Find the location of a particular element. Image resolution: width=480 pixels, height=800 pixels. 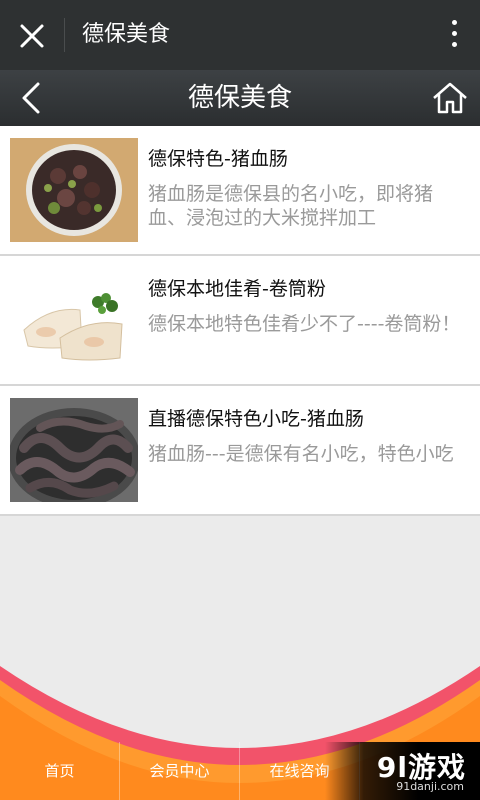

watermark-url: 91danji.com is located at coordinates (430, 786).